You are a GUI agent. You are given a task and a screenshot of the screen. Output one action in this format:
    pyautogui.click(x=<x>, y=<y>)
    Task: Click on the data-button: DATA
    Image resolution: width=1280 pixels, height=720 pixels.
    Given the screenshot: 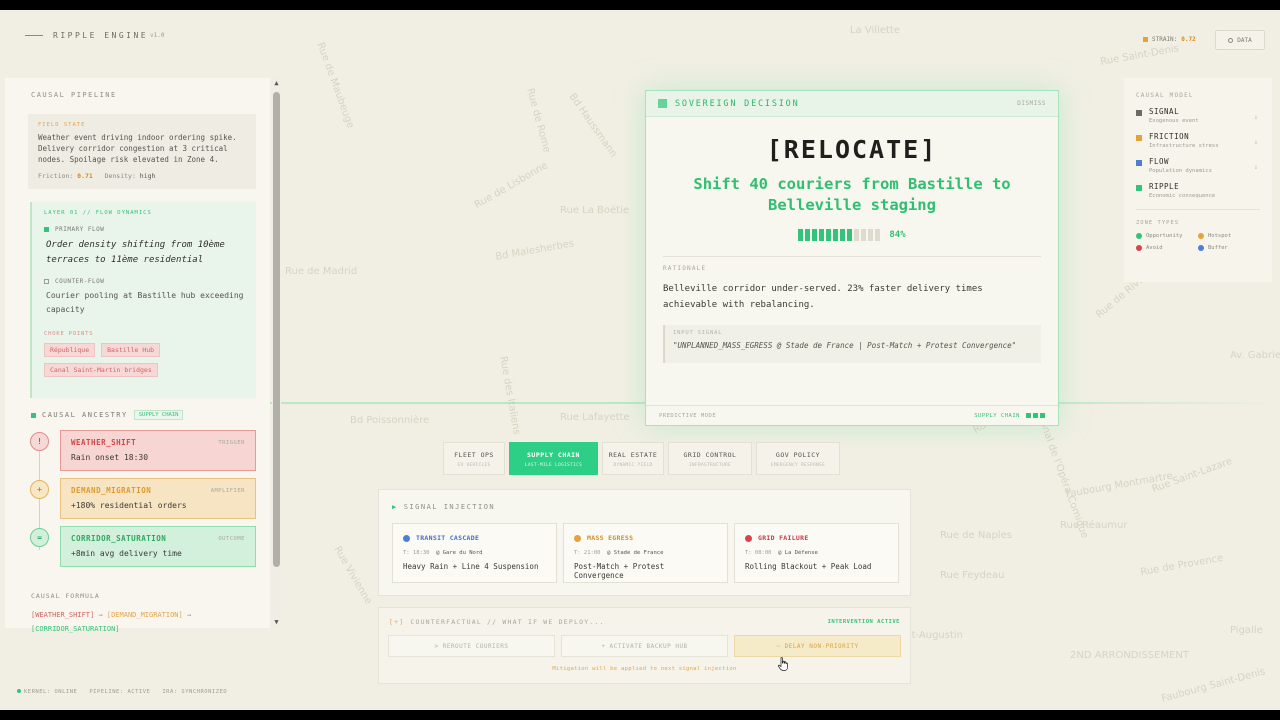 What is the action you would take?
    pyautogui.click(x=1240, y=40)
    